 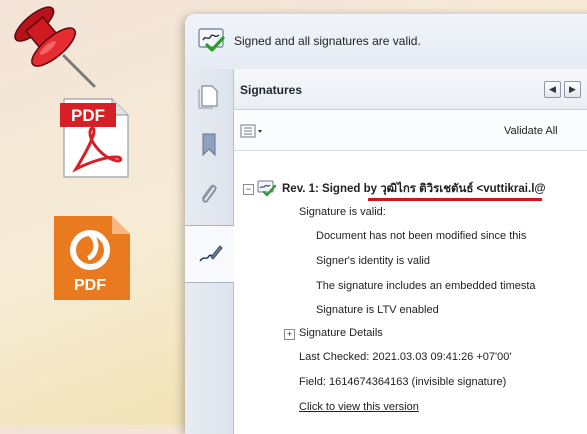 What do you see at coordinates (531, 131) in the screenshot?
I see `validate-all-button: Validate All` at bounding box center [531, 131].